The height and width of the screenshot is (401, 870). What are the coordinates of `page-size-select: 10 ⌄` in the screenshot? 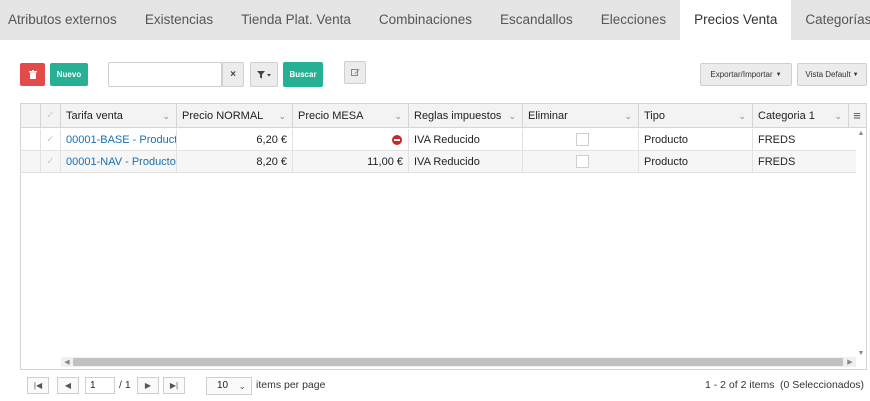 It's located at (229, 386).